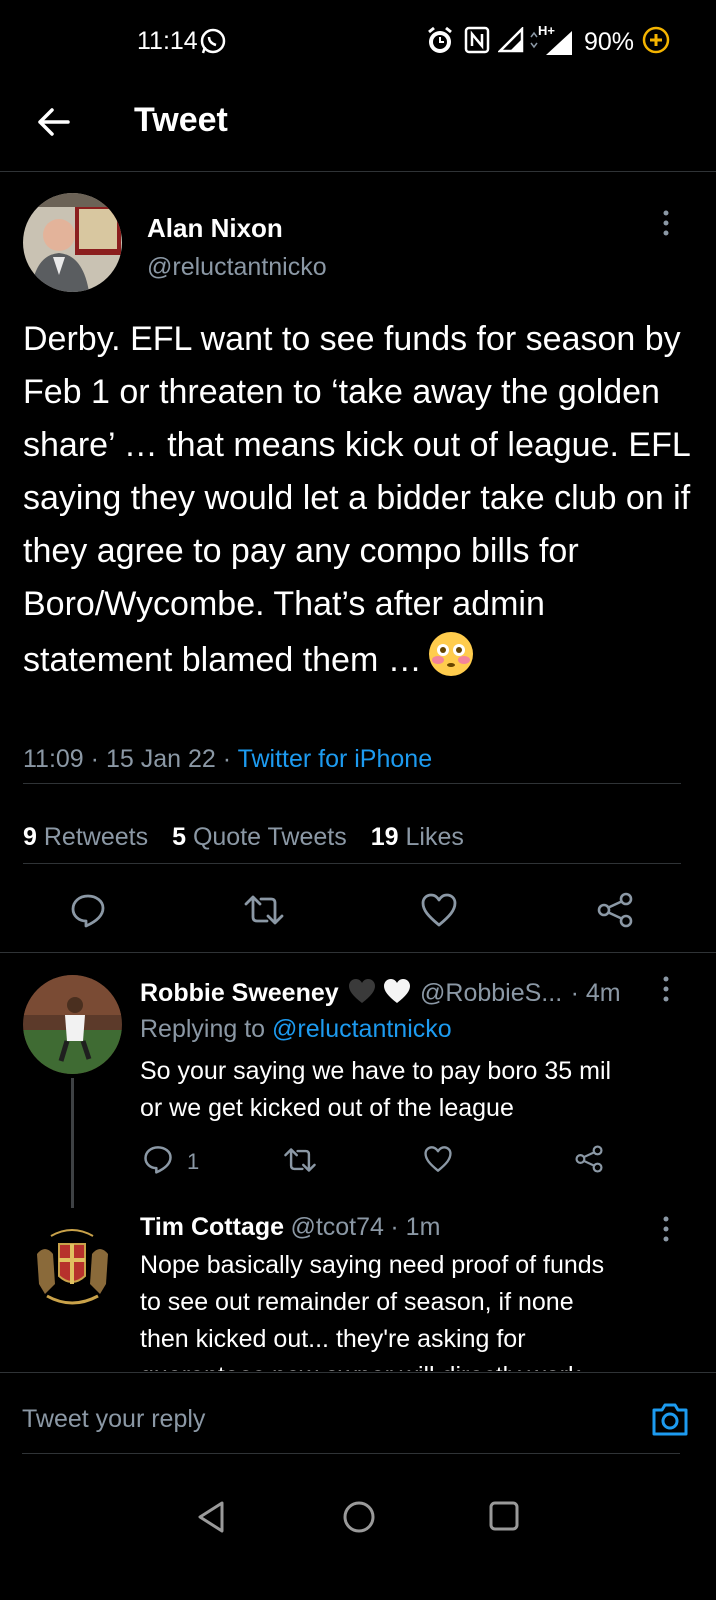 Image resolution: width=716 pixels, height=1600 pixels. I want to click on battery-saver-icon, so click(656, 42).